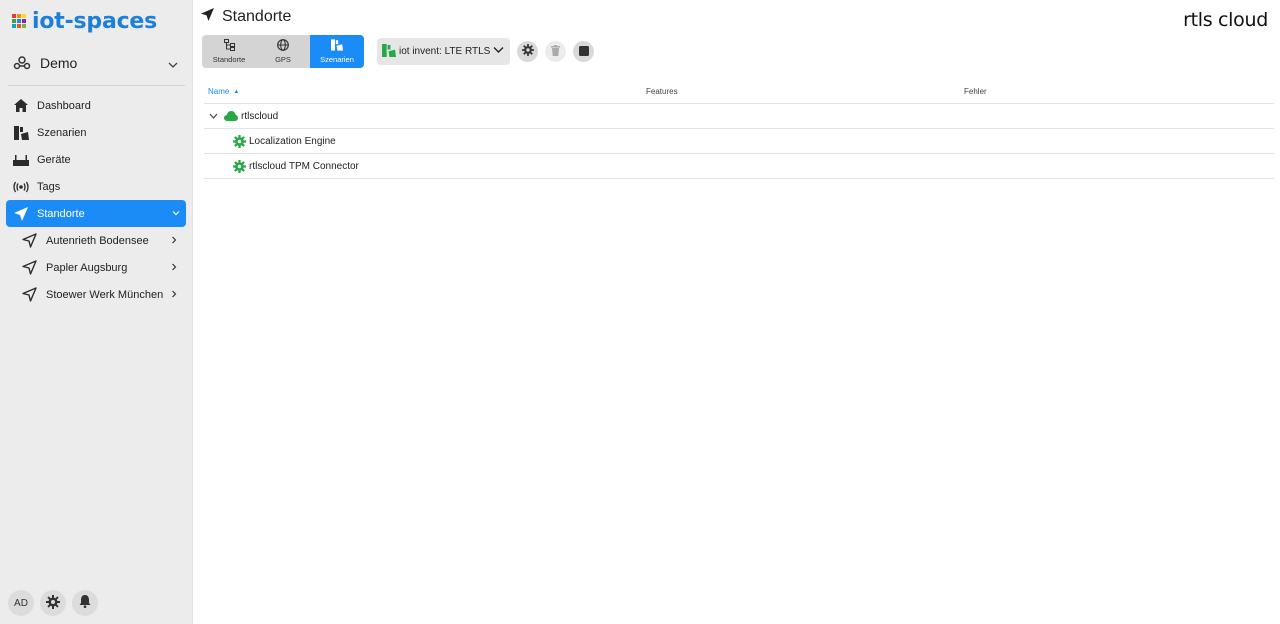  Describe the element at coordinates (54, 159) in the screenshot. I see `sidebar-item-label: Geräte` at that location.